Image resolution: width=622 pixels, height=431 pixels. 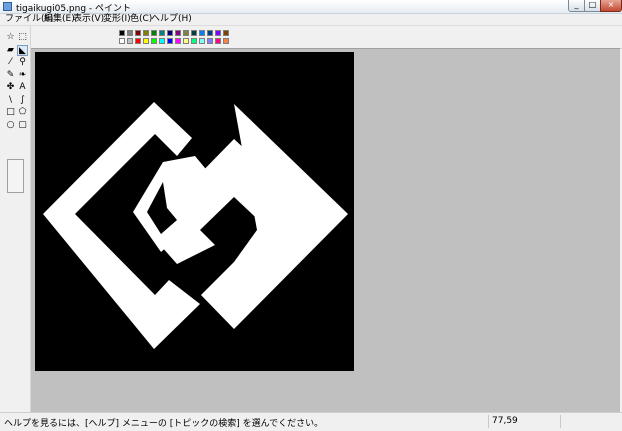 What do you see at coordinates (22, 62) in the screenshot?
I see `magnifier-icon: ⚲` at bounding box center [22, 62].